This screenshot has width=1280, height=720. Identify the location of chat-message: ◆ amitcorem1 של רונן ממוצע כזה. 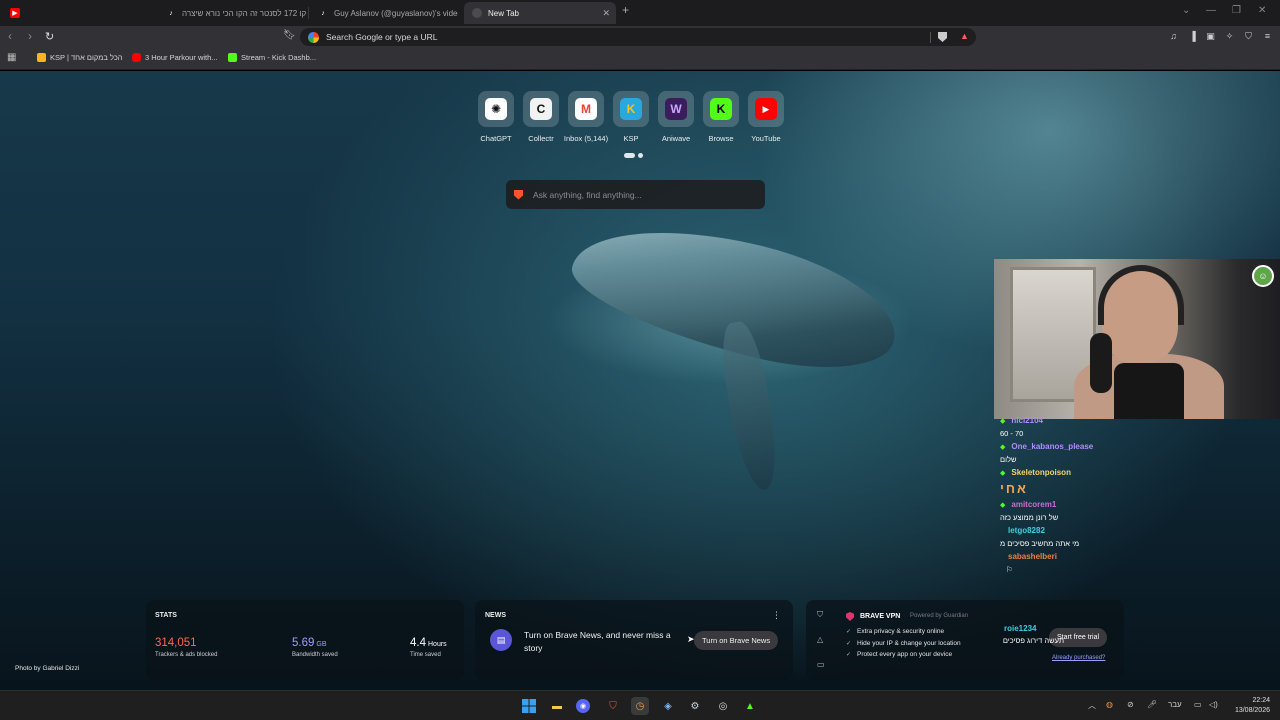
(1065, 511).